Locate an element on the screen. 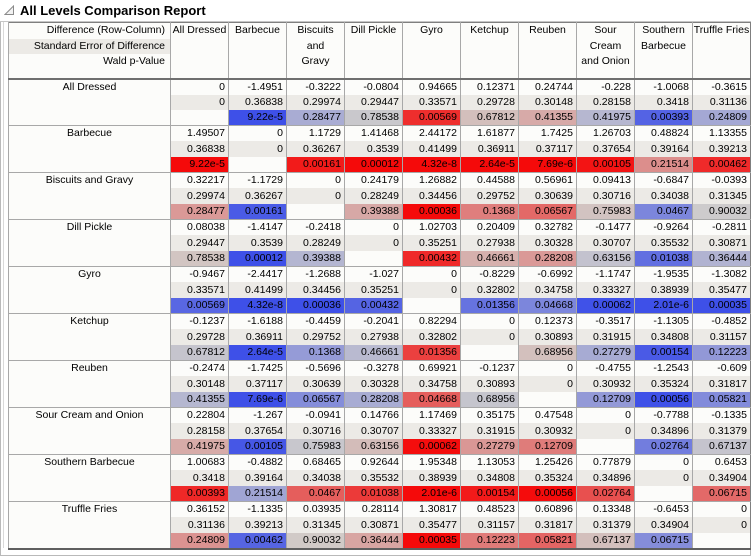 This screenshot has width=751, height=556. std-error-cell: 0.30148 is located at coordinates (199, 384).